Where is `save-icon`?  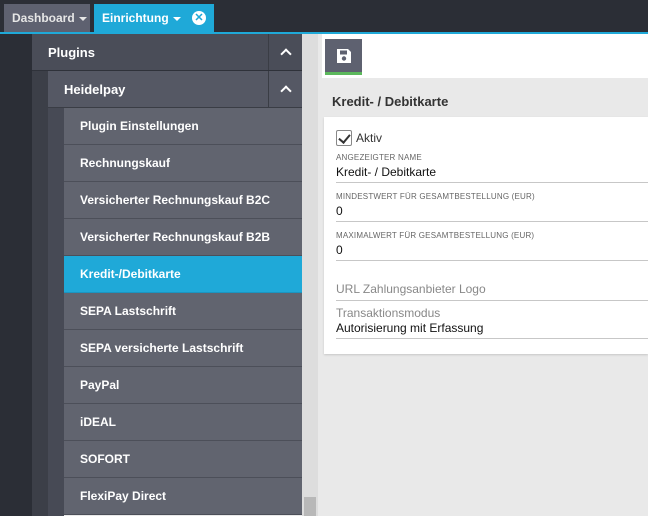
save-icon is located at coordinates (343, 55).